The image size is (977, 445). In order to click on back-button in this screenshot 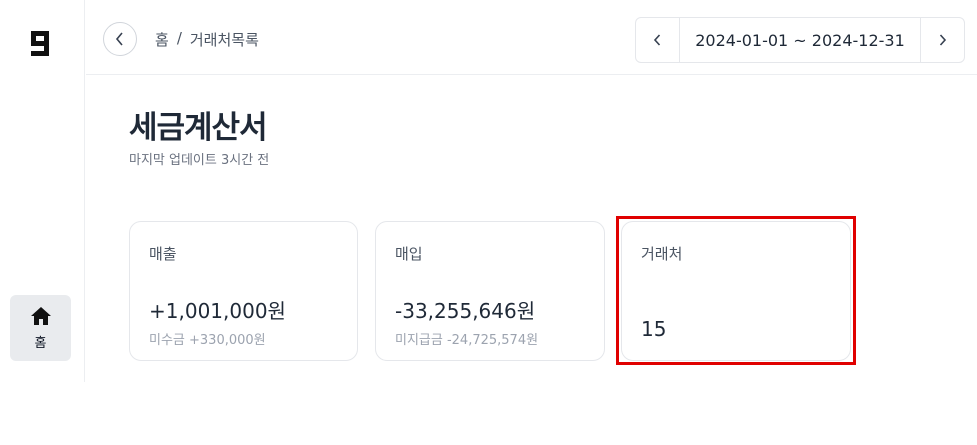, I will do `click(120, 39)`.